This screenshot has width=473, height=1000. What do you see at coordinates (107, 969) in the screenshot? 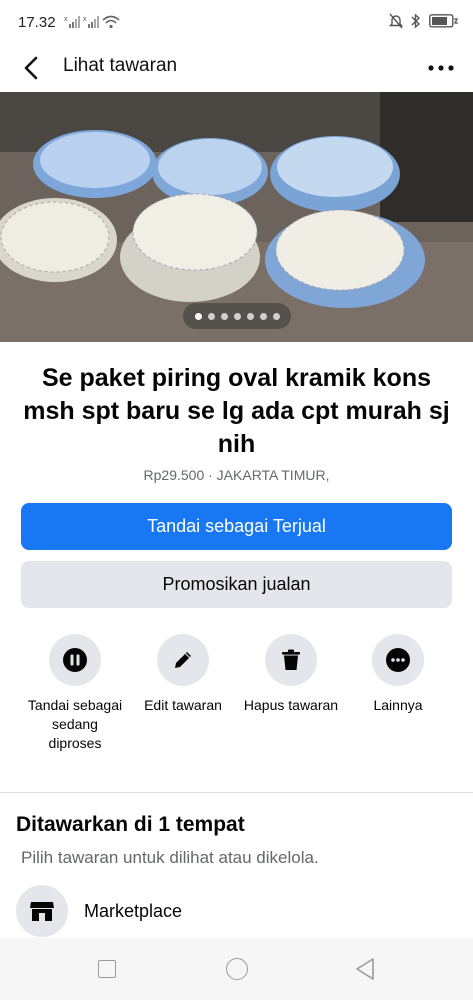
I see `recent-apps-icon` at bounding box center [107, 969].